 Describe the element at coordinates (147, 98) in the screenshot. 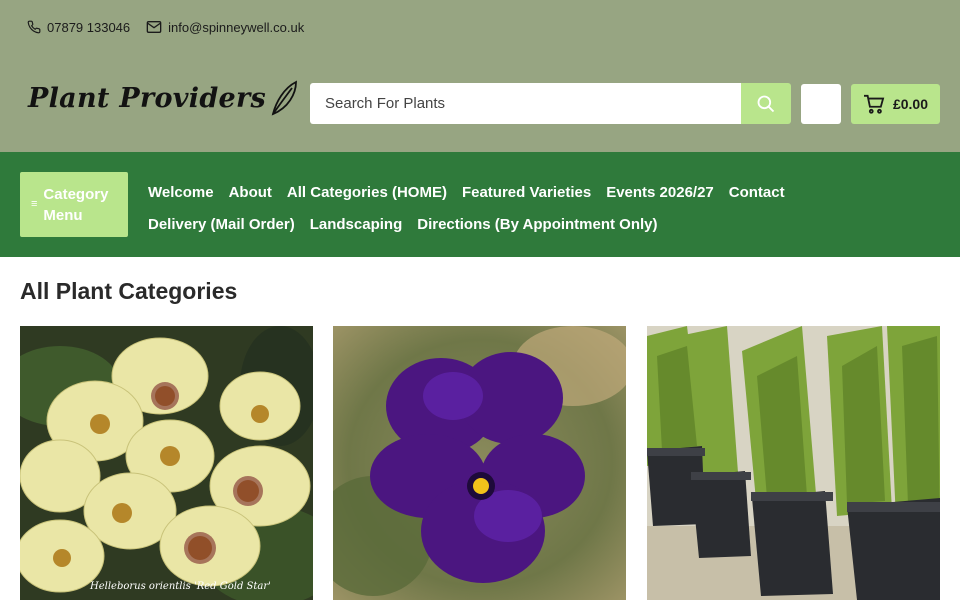

I see `logo-text: Plant Providers` at that location.